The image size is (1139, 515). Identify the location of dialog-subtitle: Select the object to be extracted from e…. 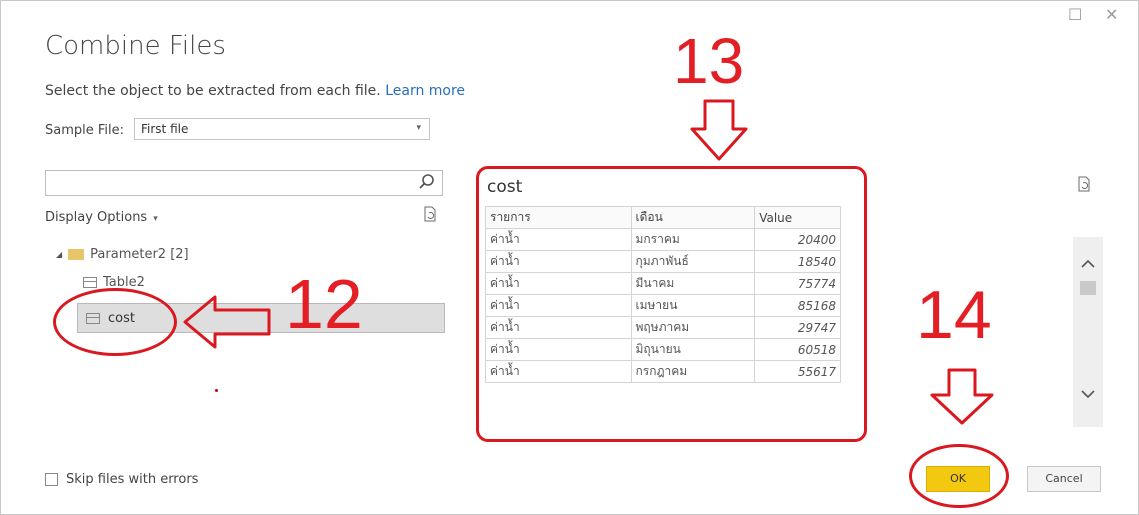
(255, 91).